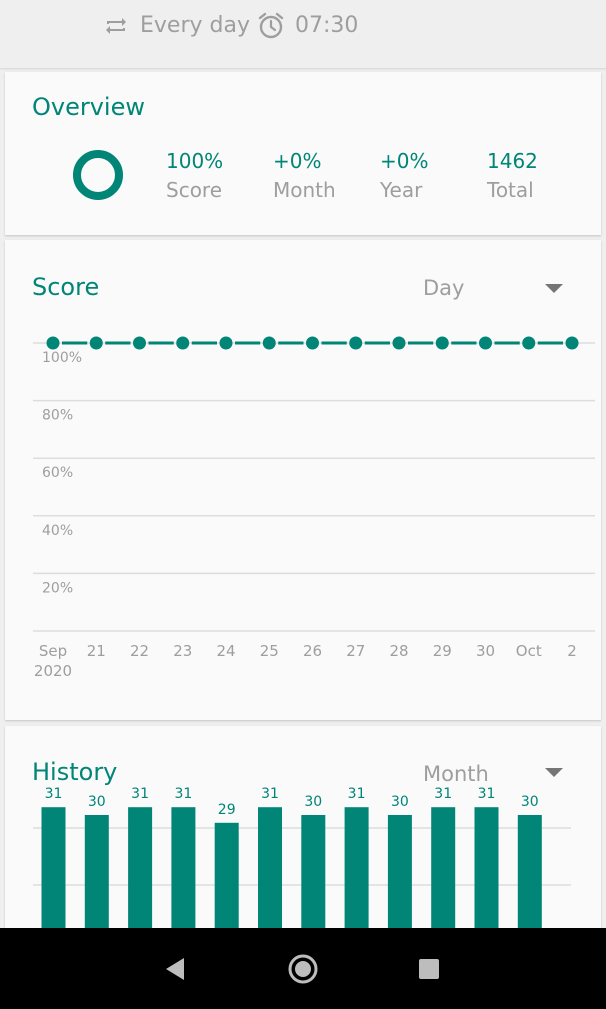  I want to click on score-x-tick-label: Oct, so click(529, 651).